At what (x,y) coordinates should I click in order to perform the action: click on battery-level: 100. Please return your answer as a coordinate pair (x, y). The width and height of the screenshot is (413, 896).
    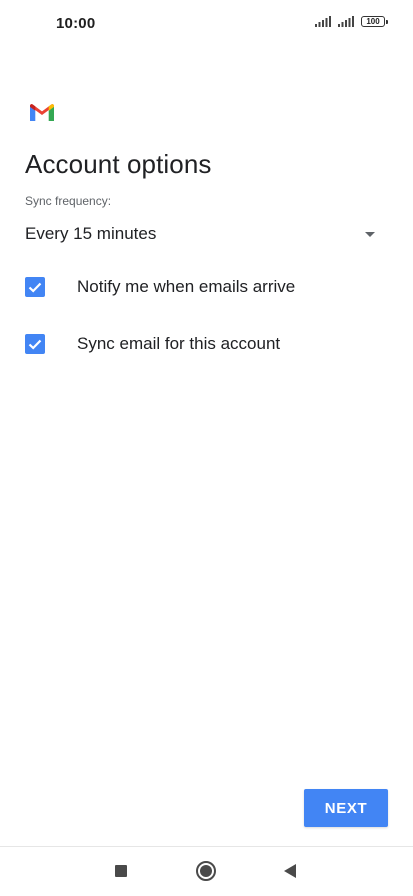
    Looking at the image, I should click on (373, 21).